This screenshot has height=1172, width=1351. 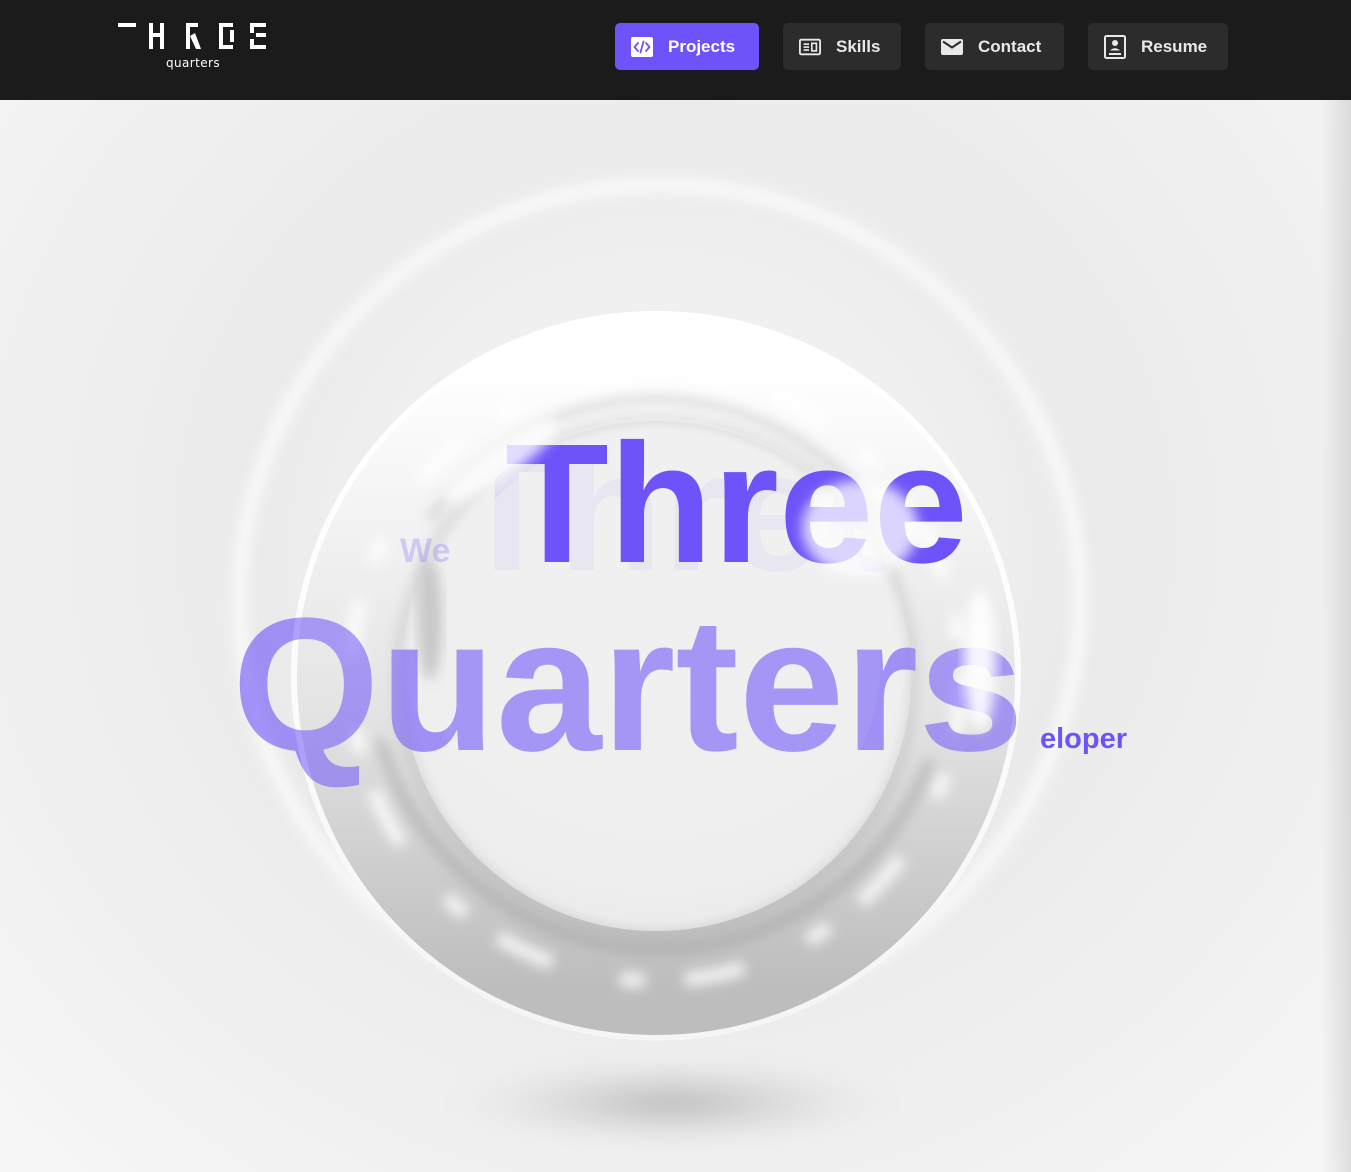 I want to click on nav-contact-button: Contact, so click(x=994, y=46).